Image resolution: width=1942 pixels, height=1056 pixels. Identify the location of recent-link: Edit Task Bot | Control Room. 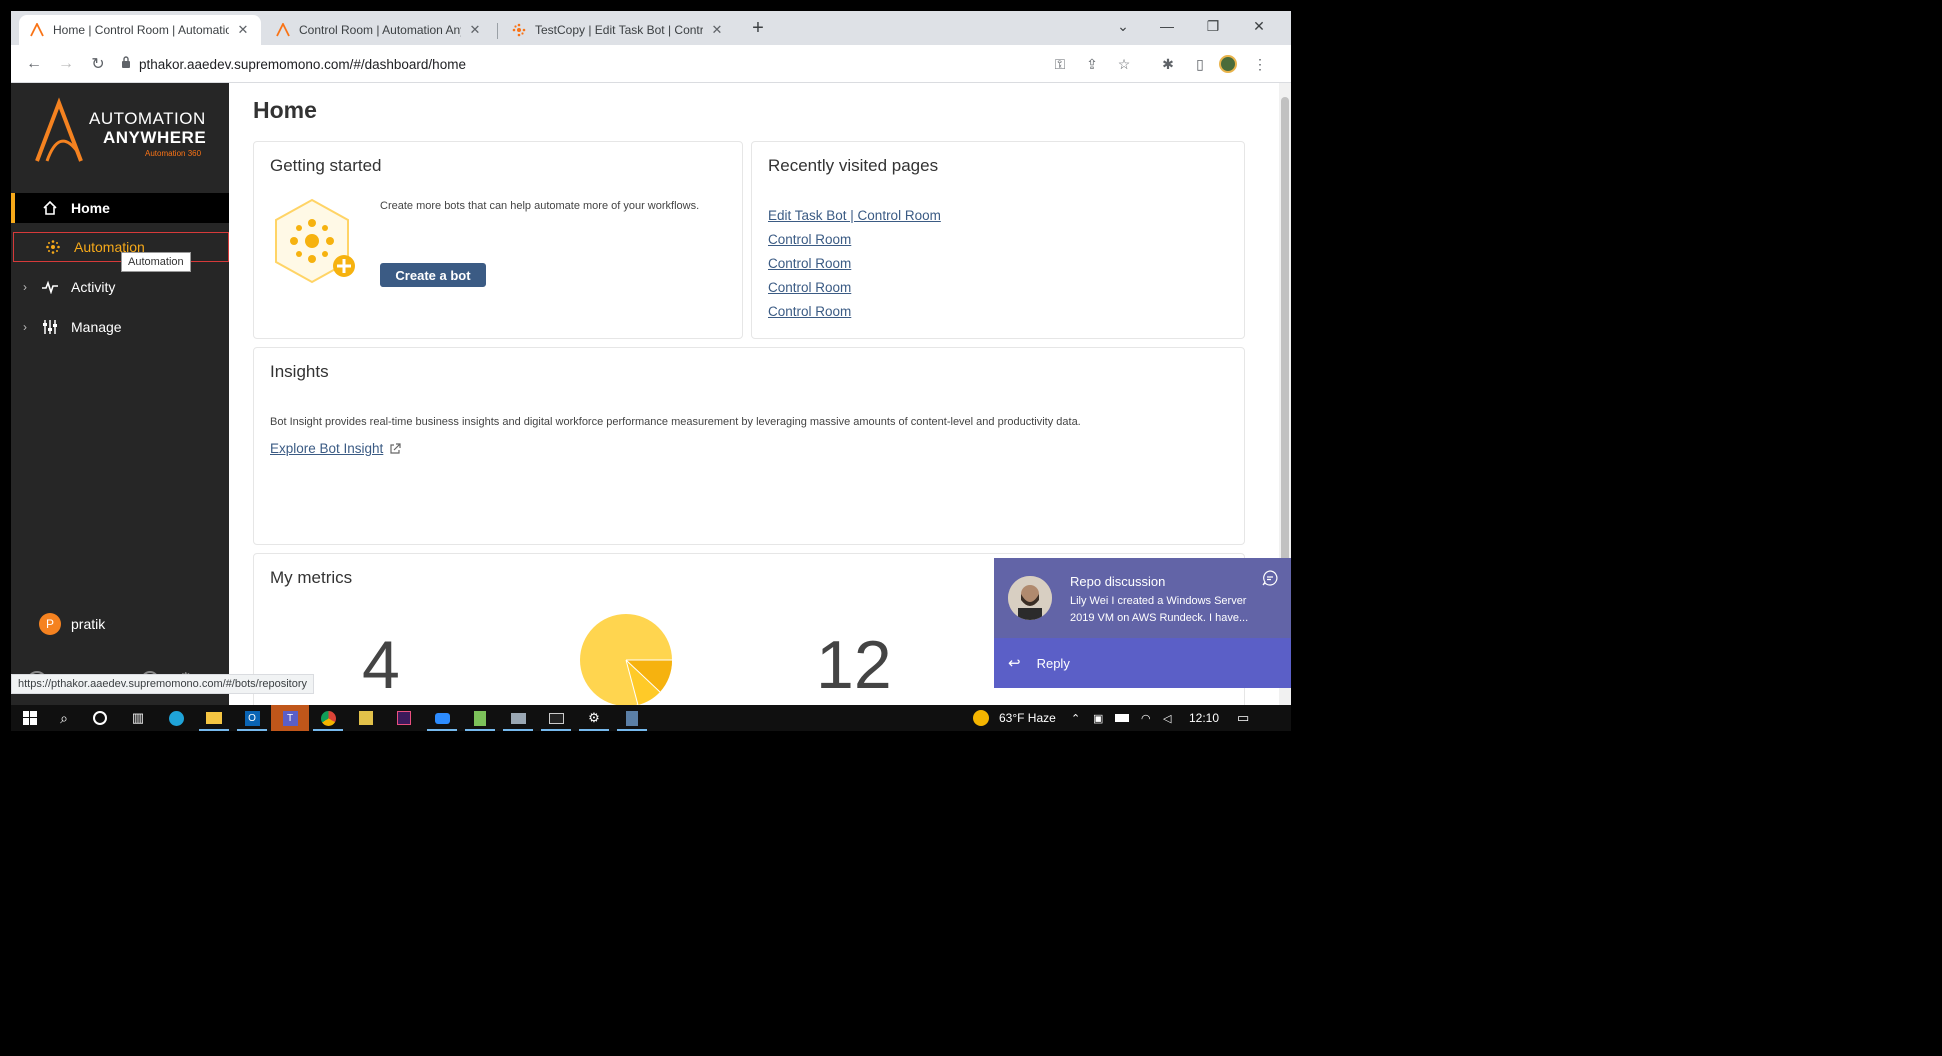
(854, 215).